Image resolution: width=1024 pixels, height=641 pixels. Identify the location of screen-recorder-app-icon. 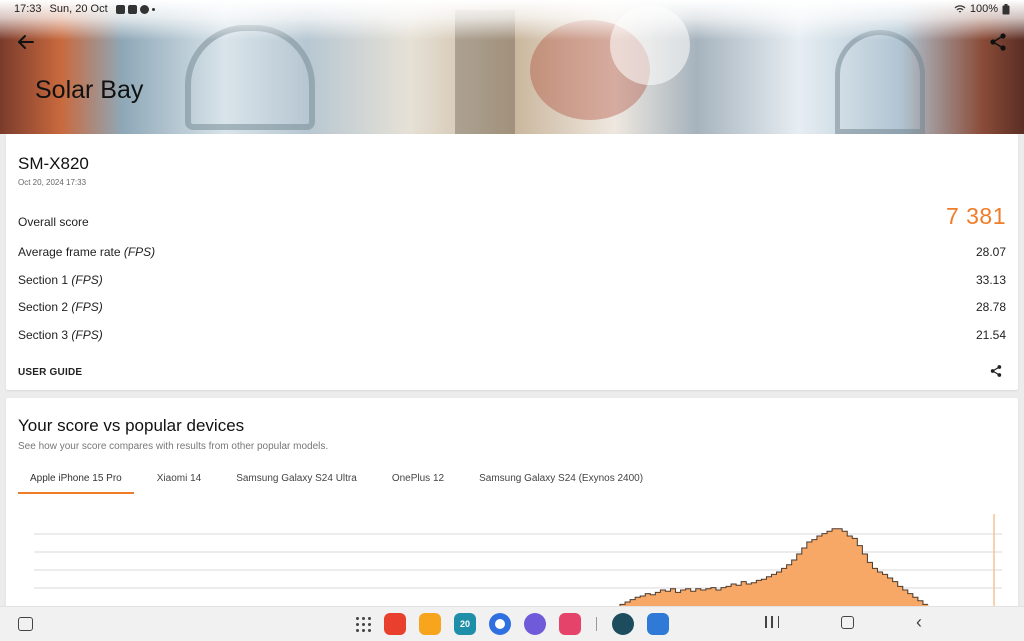
(570, 624).